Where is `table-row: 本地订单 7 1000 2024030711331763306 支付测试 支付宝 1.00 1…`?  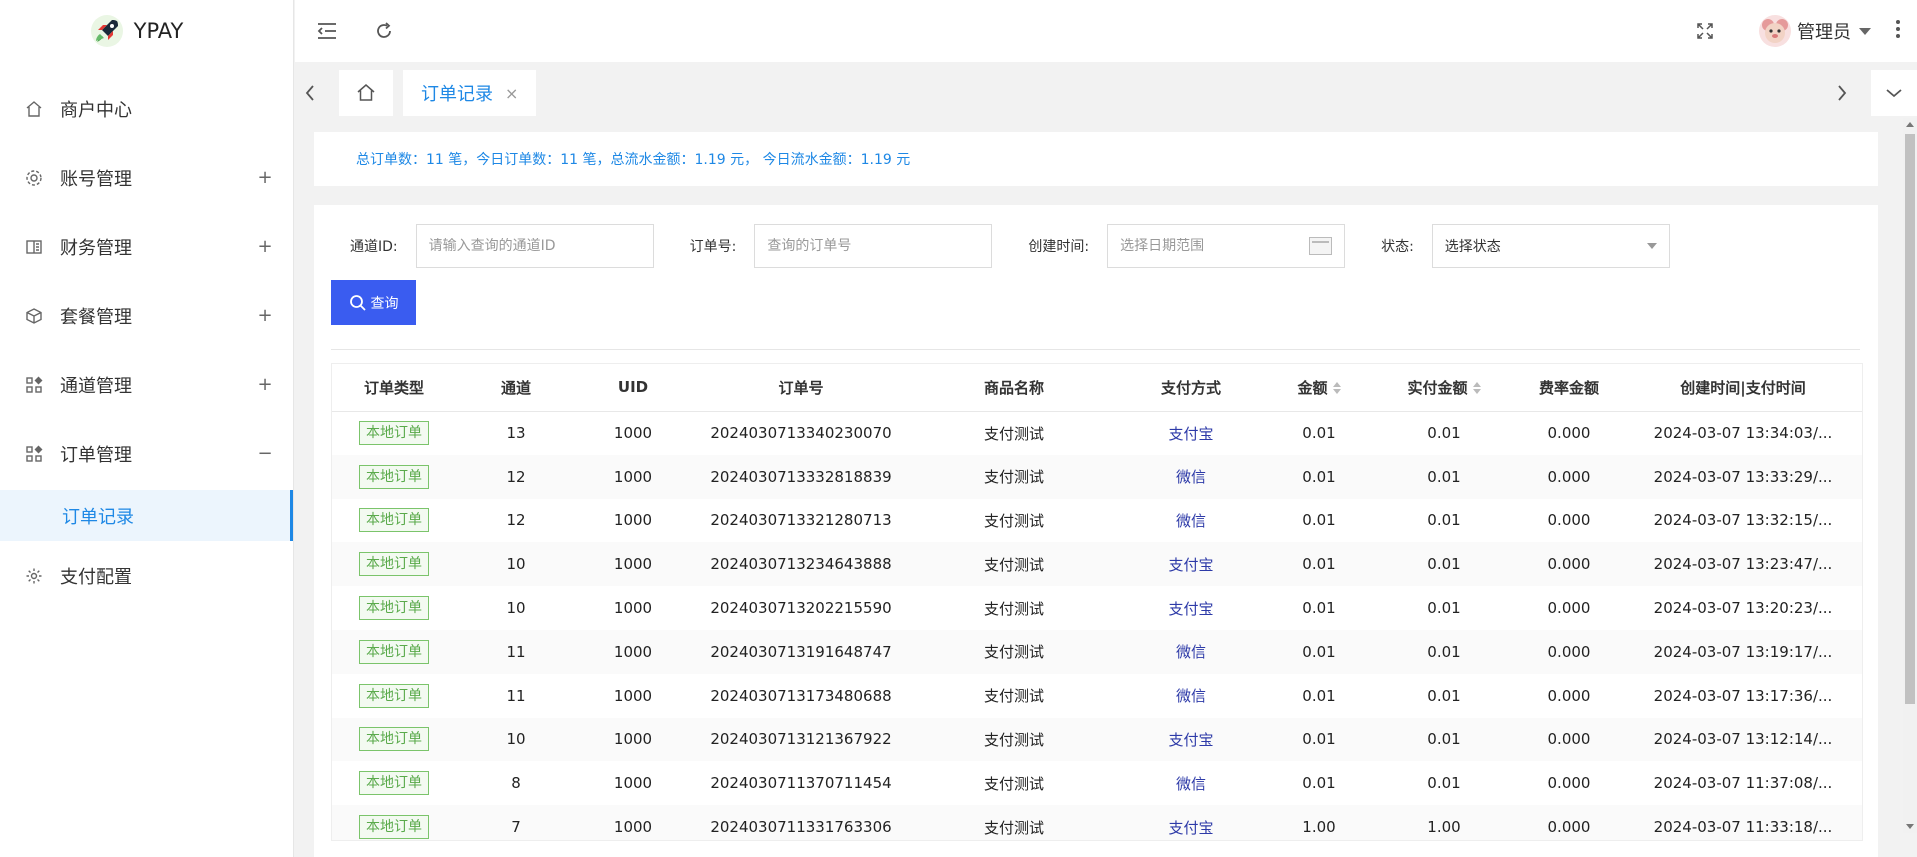
table-row: 本地订单 7 1000 2024030711331763306 支付测试 支付宝 1.00 1… is located at coordinates (1097, 822).